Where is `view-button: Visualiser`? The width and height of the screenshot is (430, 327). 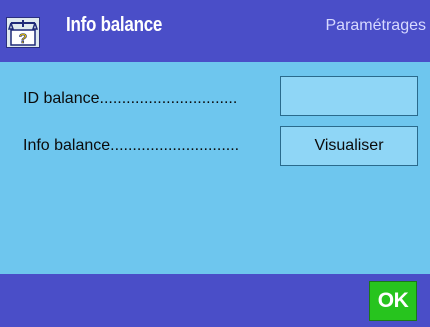 view-button: Visualiser is located at coordinates (349, 146).